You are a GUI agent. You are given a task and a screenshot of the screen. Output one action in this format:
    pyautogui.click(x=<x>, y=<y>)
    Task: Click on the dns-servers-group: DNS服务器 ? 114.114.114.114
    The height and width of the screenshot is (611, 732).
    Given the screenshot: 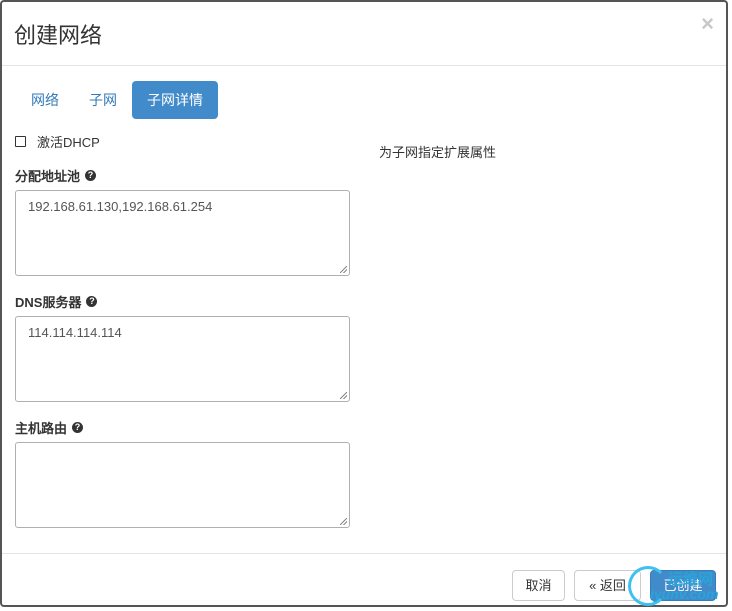 What is the action you would take?
    pyautogui.click(x=183, y=347)
    